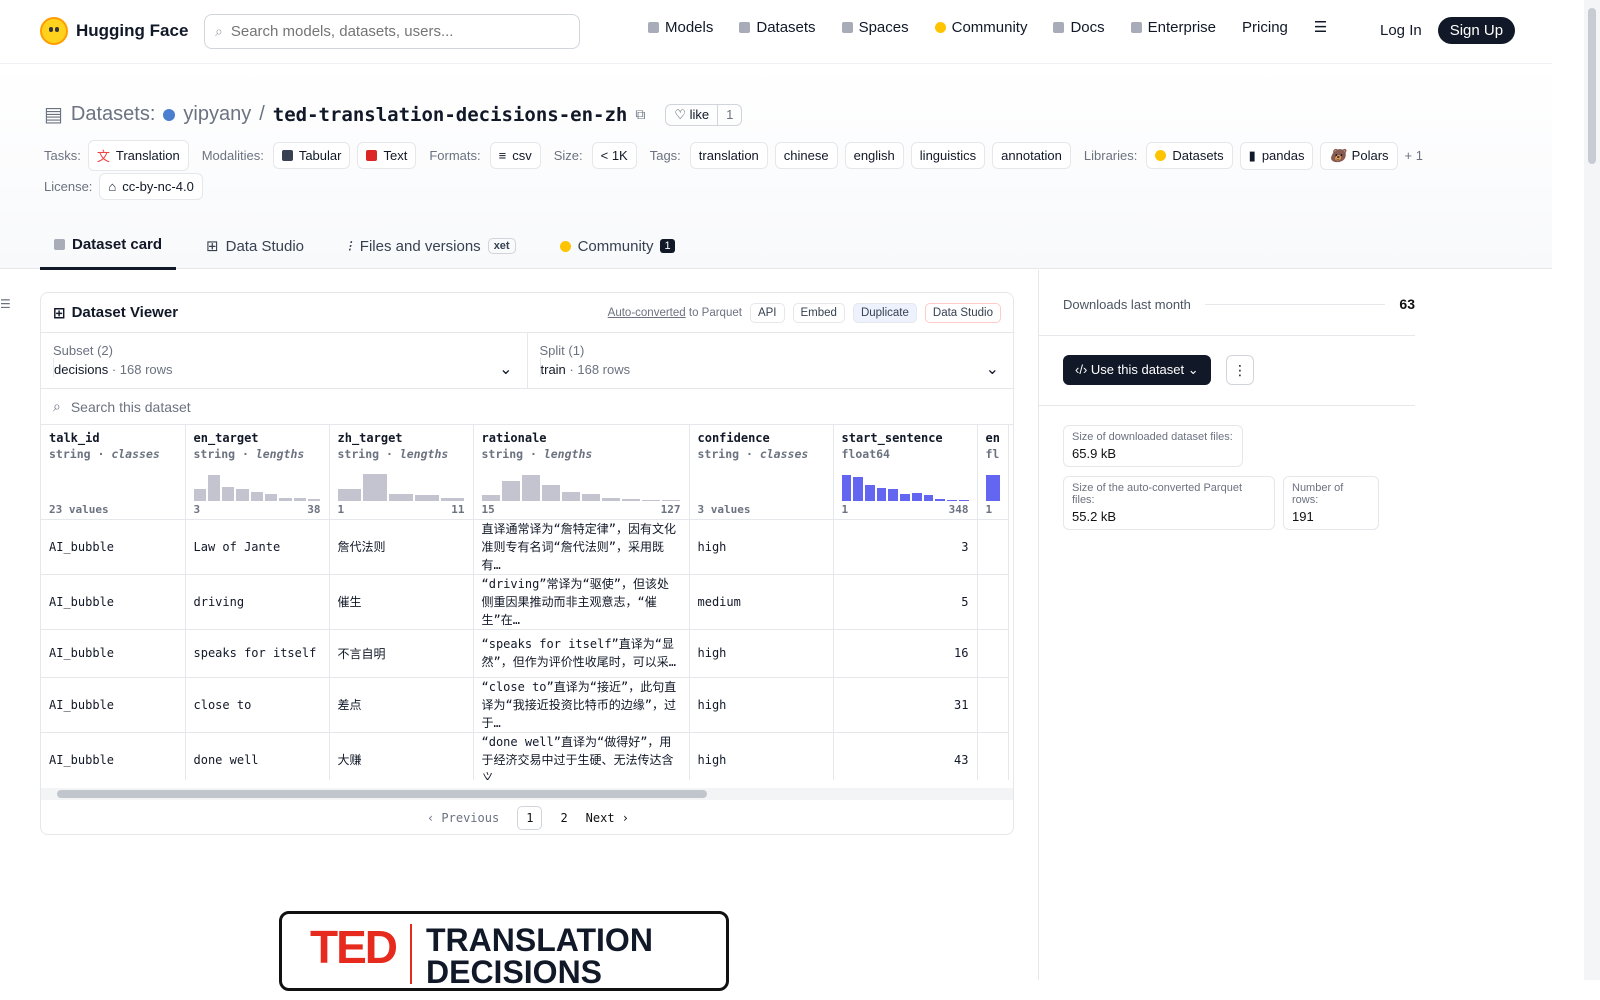 The width and height of the screenshot is (1600, 1000). I want to click on nav-datasets: Datasets, so click(777, 27).